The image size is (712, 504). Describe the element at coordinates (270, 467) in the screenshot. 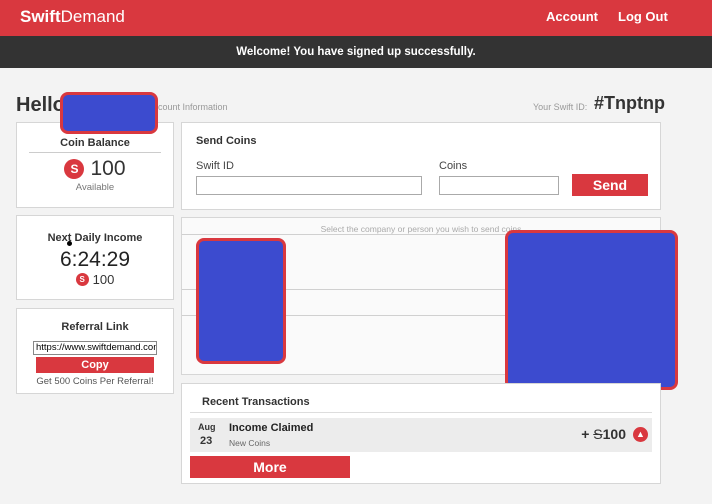

I see `more-button: More` at that location.